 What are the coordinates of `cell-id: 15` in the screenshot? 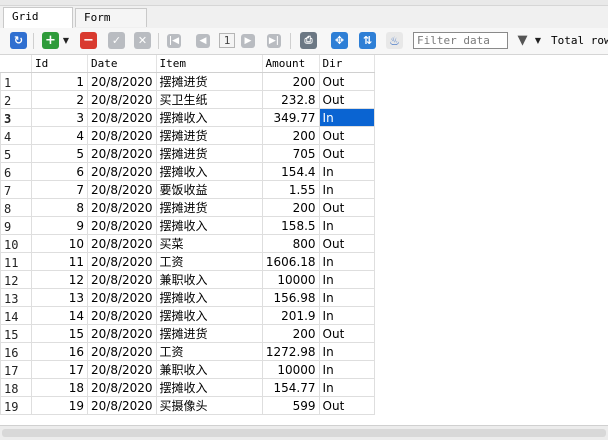 It's located at (59, 333).